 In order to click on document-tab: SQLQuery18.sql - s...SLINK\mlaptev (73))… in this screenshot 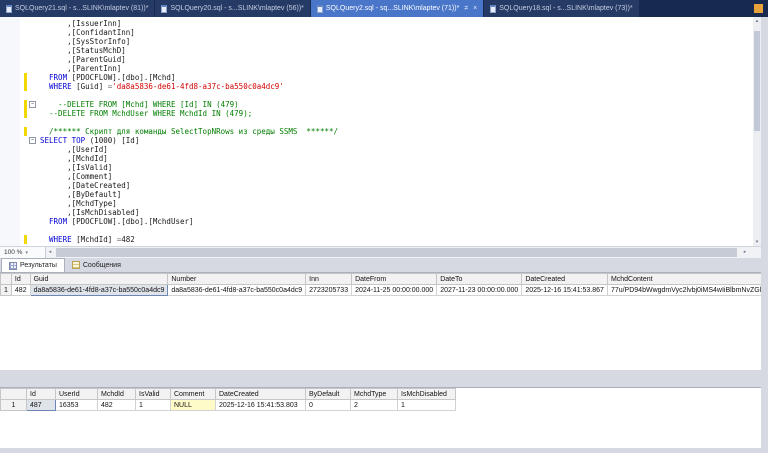, I will do `click(561, 8)`.